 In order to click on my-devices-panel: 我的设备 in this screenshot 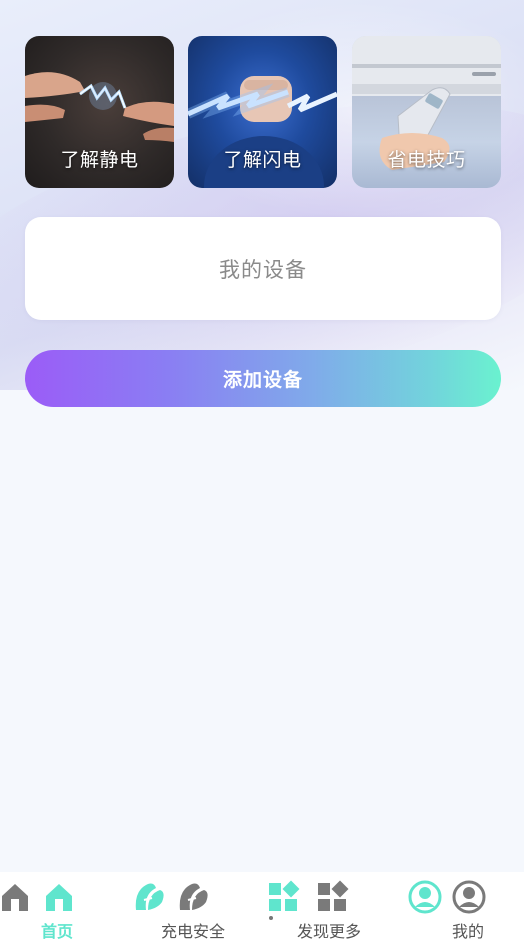, I will do `click(263, 268)`.